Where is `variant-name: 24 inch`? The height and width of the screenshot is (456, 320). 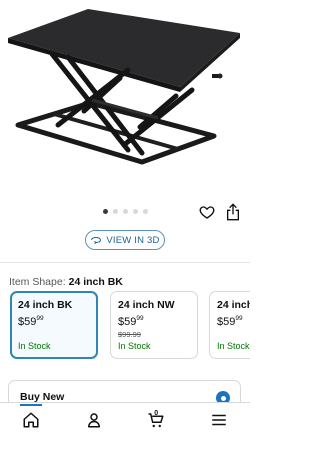
variant-name: 24 inch is located at coordinates (233, 305).